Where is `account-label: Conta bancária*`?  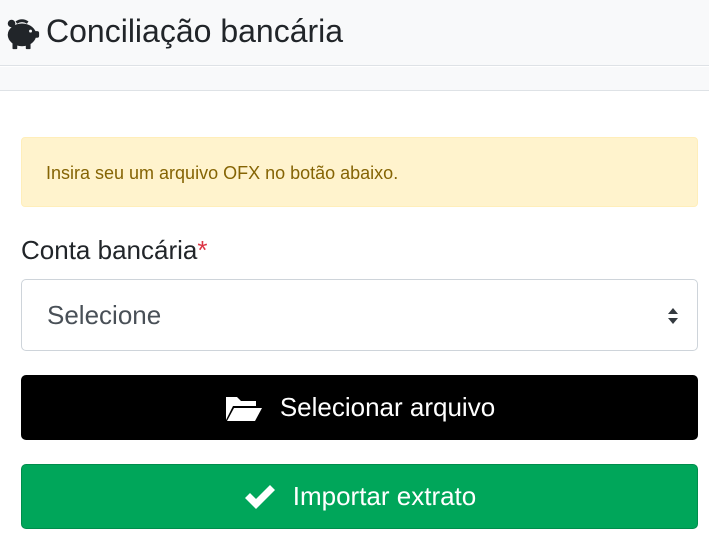 account-label: Conta bancária* is located at coordinates (114, 250).